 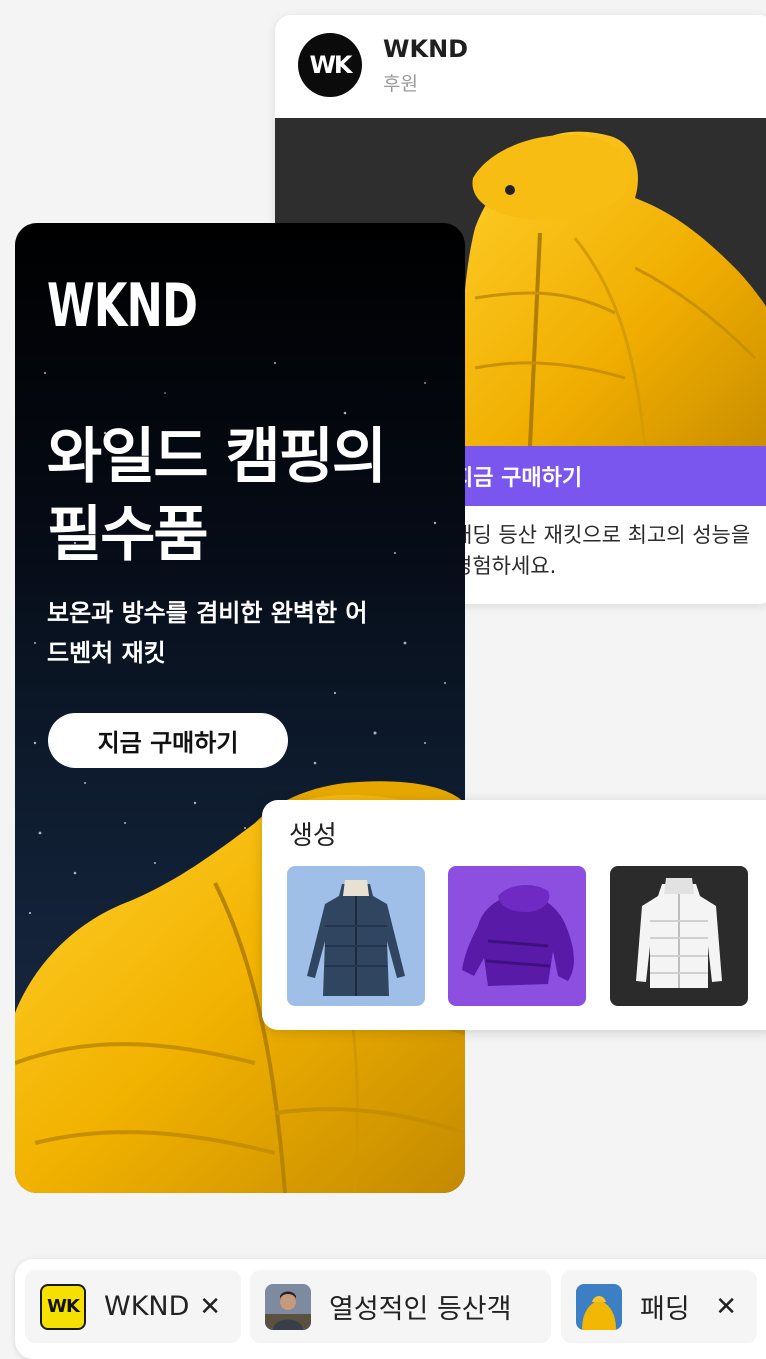 I want to click on thumbnail-purple-jacket, so click(x=517, y=936).